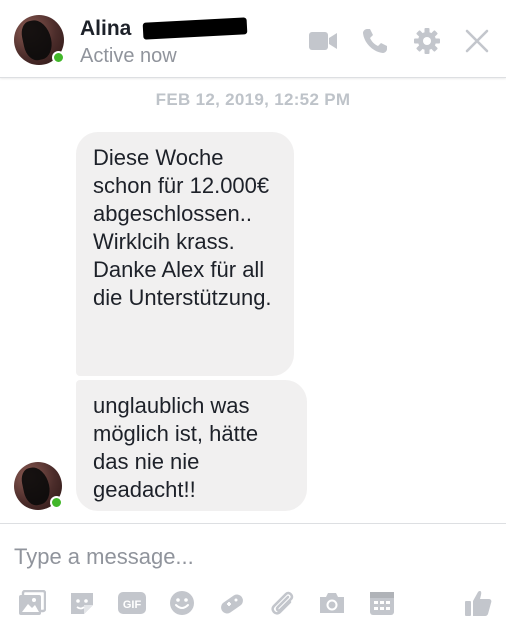  Describe the element at coordinates (249, 557) in the screenshot. I see `message-input` at that location.